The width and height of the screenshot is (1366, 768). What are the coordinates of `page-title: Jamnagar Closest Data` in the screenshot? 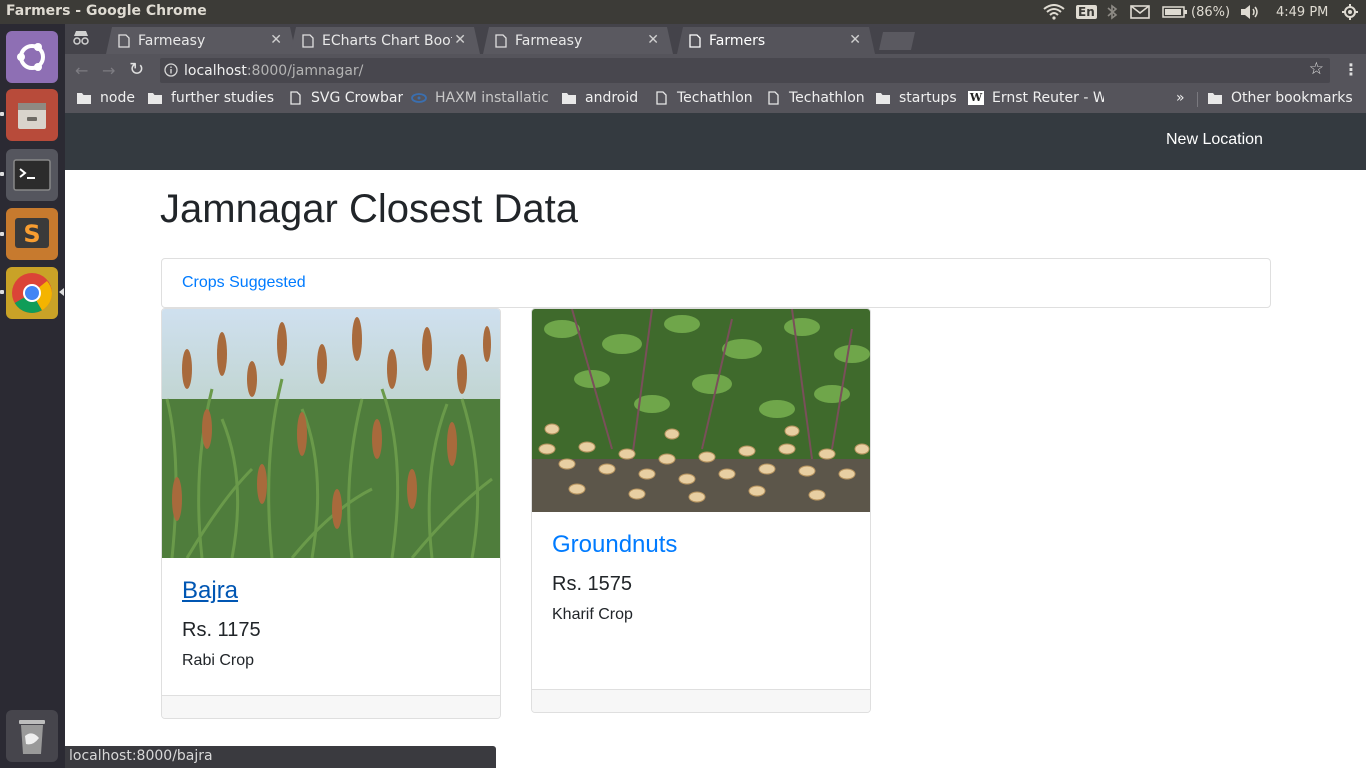 It's located at (369, 209).